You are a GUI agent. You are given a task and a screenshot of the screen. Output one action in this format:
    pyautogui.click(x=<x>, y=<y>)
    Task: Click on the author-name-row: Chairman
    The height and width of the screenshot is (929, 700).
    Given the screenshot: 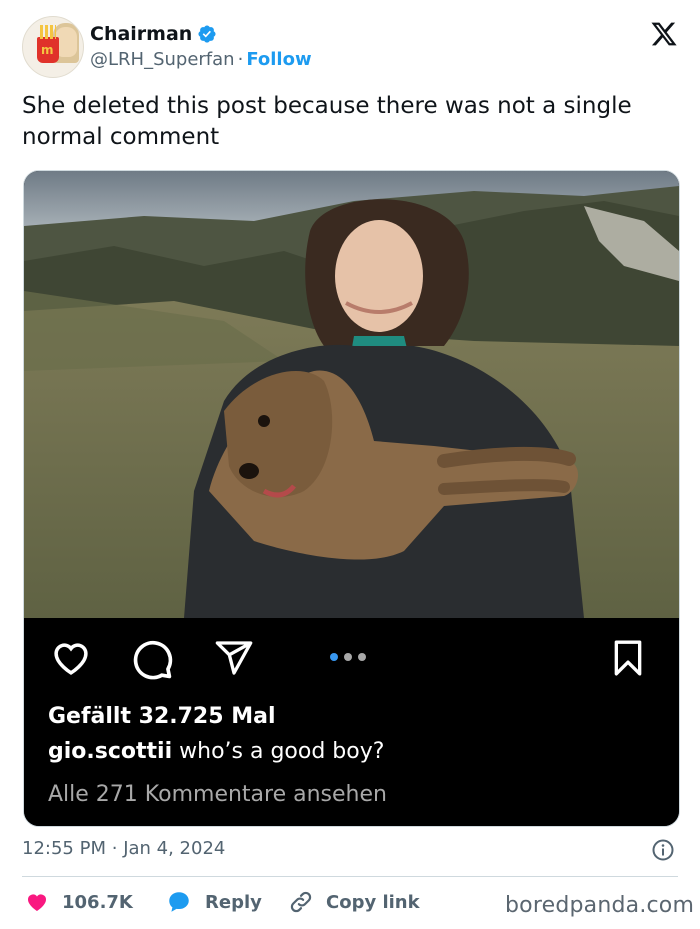 What is the action you would take?
    pyautogui.click(x=153, y=34)
    